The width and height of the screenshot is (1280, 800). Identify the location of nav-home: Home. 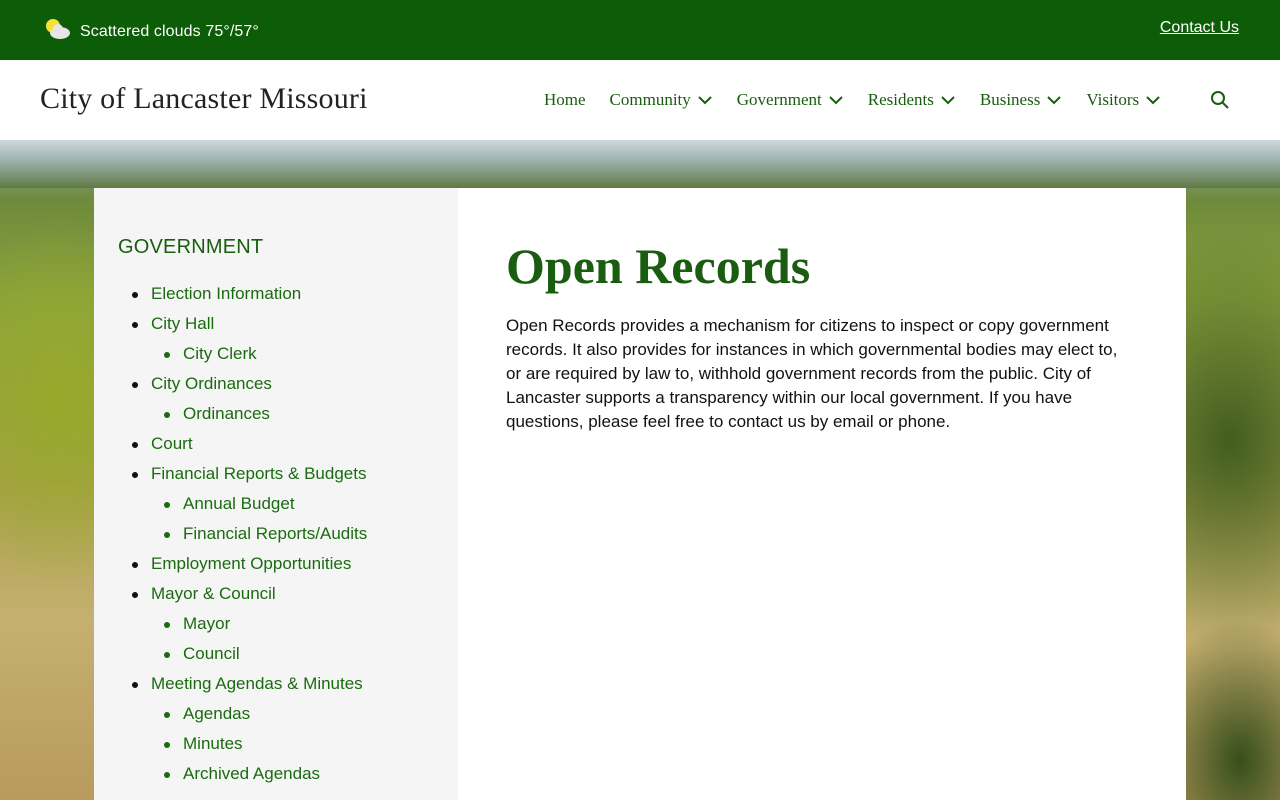
(565, 100).